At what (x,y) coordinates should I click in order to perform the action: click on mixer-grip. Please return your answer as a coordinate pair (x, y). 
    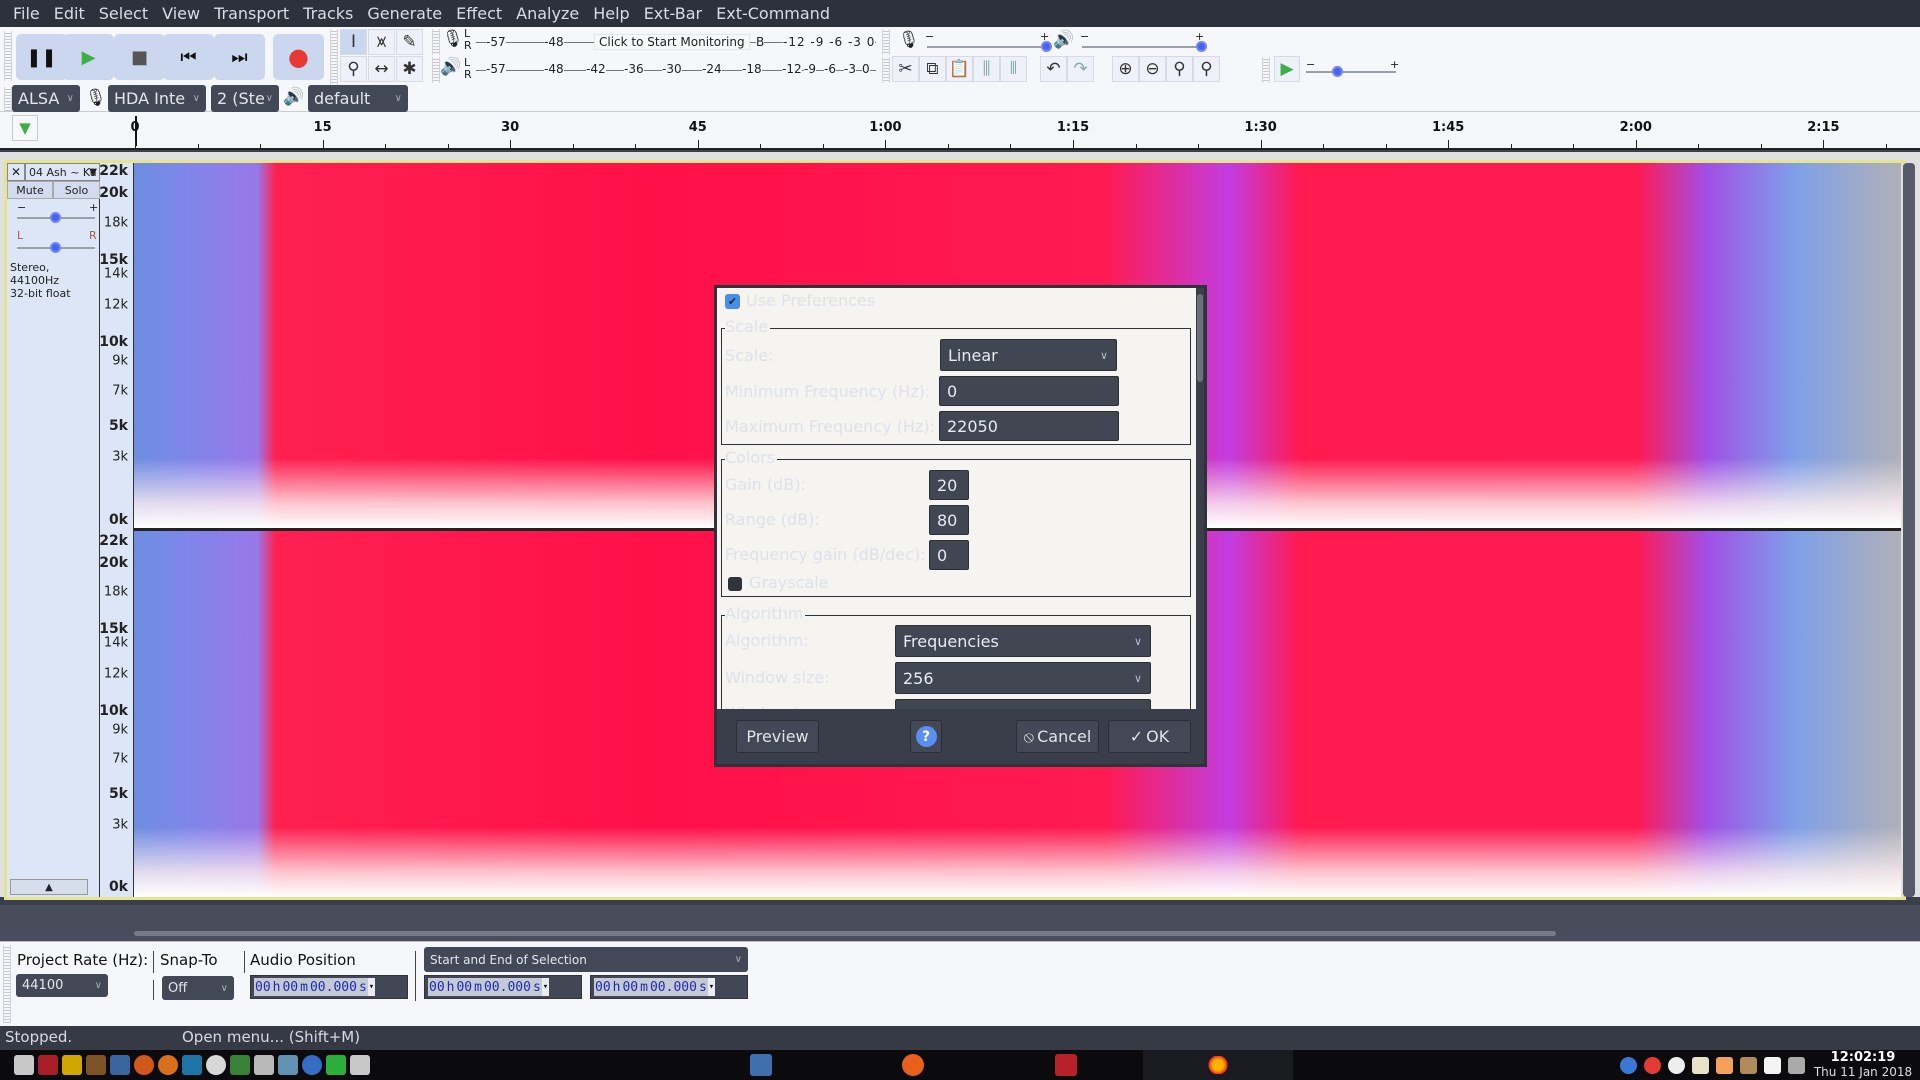
    Looking at the image, I should click on (886, 42).